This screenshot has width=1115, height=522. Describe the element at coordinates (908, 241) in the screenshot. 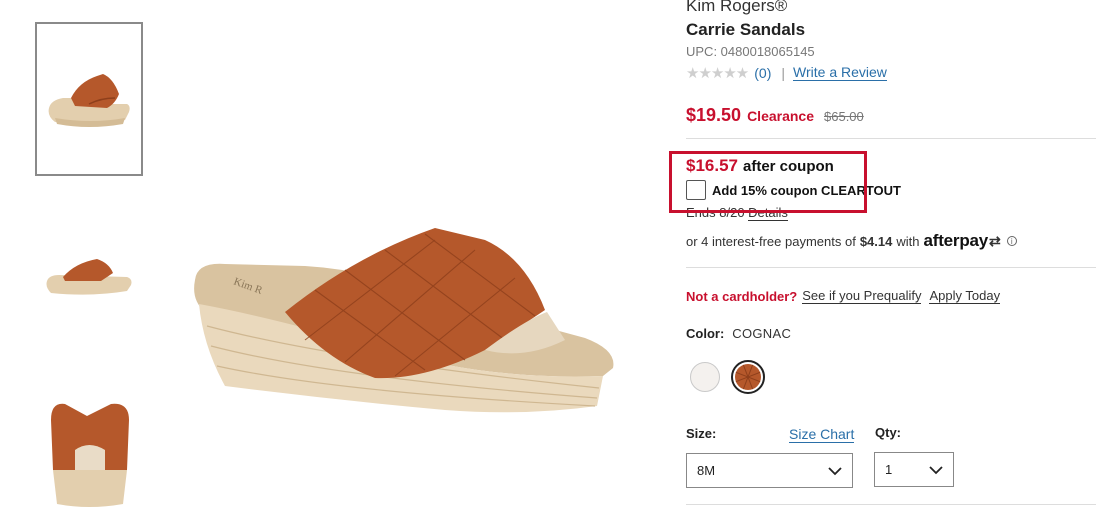

I see `afterpay-with: with` at that location.